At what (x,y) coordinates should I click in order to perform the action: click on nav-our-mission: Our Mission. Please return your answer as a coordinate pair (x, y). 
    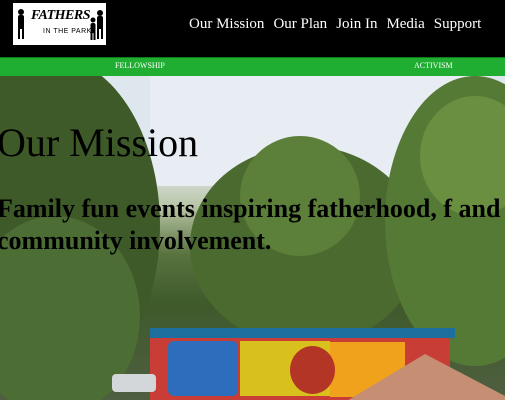
    Looking at the image, I should click on (226, 24).